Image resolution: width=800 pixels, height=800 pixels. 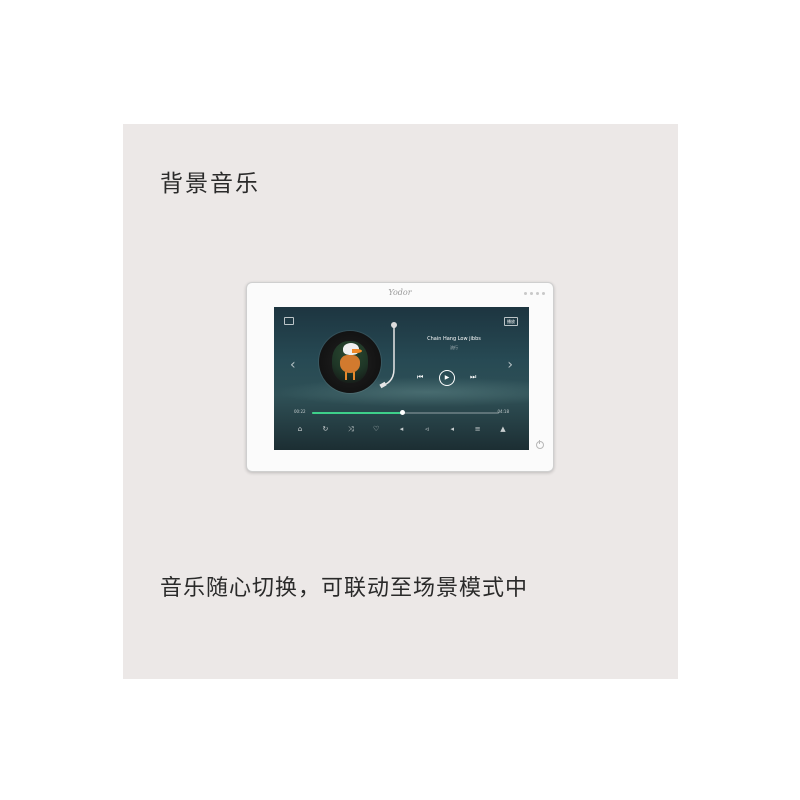 What do you see at coordinates (300, 429) in the screenshot?
I see `home-icon: ⌂` at bounding box center [300, 429].